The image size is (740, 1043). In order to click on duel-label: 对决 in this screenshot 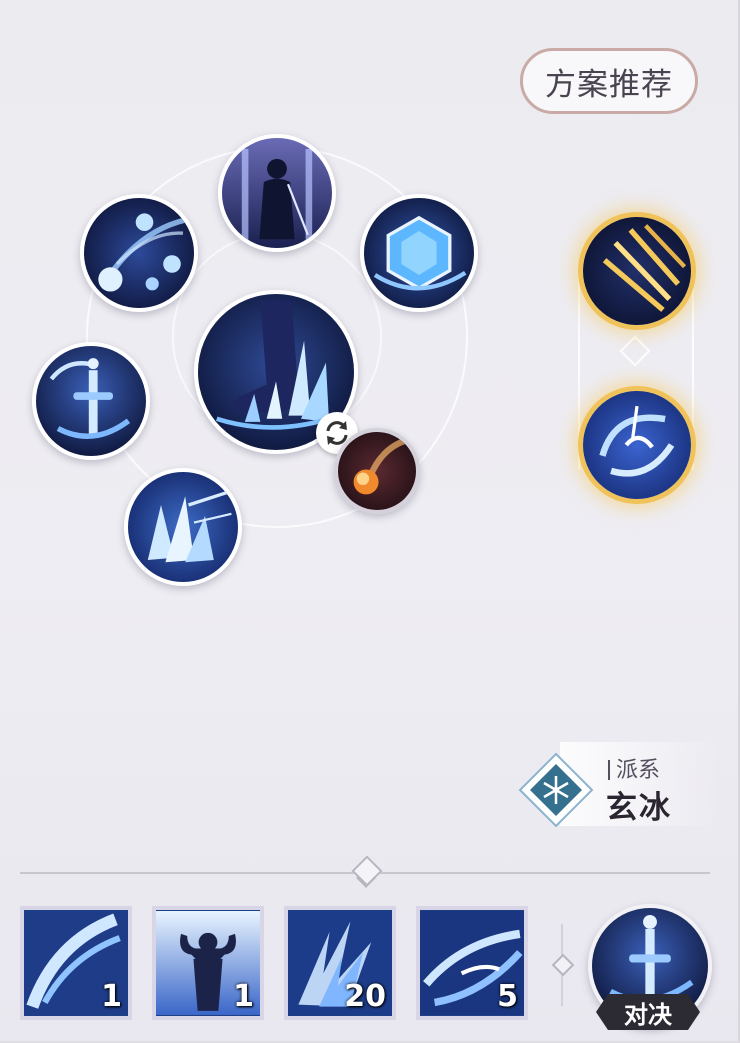, I will do `click(648, 1014)`.